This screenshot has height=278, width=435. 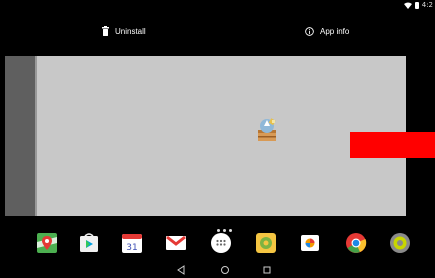 I want to click on app-drawer-icon, so click(x=221, y=243).